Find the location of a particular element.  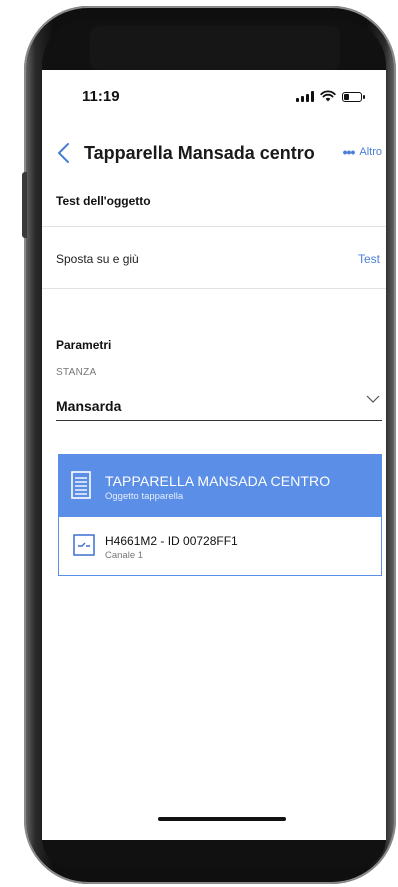

home-indicator is located at coordinates (222, 819).